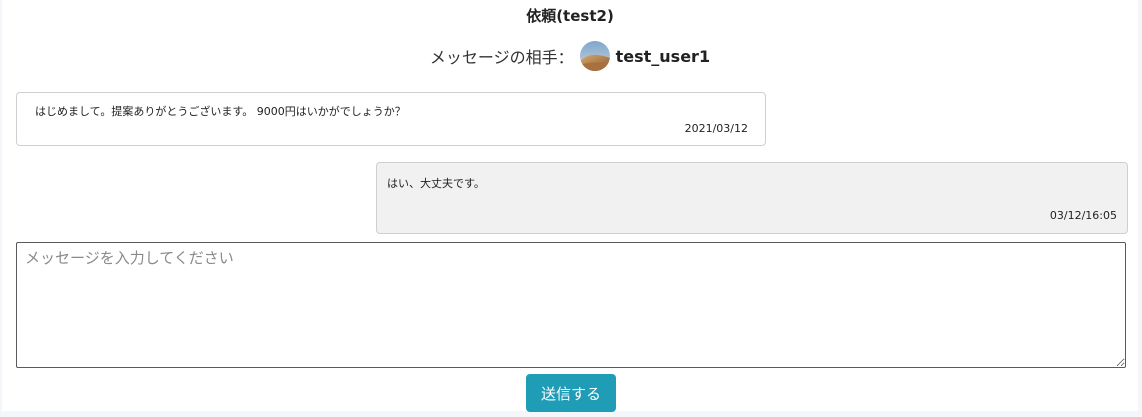 The width and height of the screenshot is (1142, 417). Describe the element at coordinates (716, 128) in the screenshot. I see `message-date: 2021/03/12` at that location.